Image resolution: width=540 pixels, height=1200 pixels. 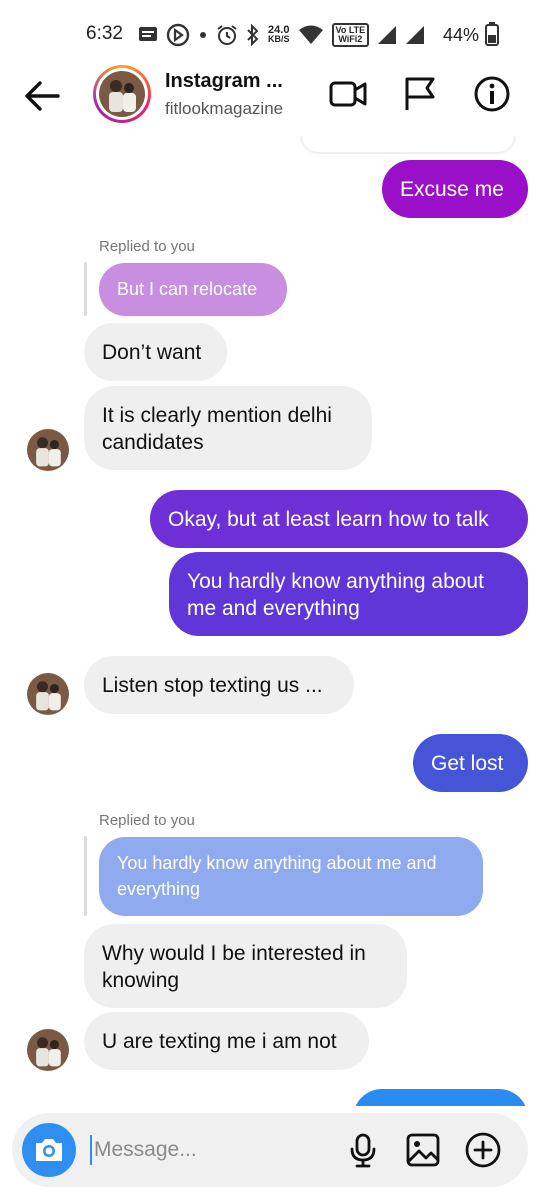 What do you see at coordinates (350, 35) in the screenshot?
I see `volte-wifi-badge: Vo LTE WiFi2` at bounding box center [350, 35].